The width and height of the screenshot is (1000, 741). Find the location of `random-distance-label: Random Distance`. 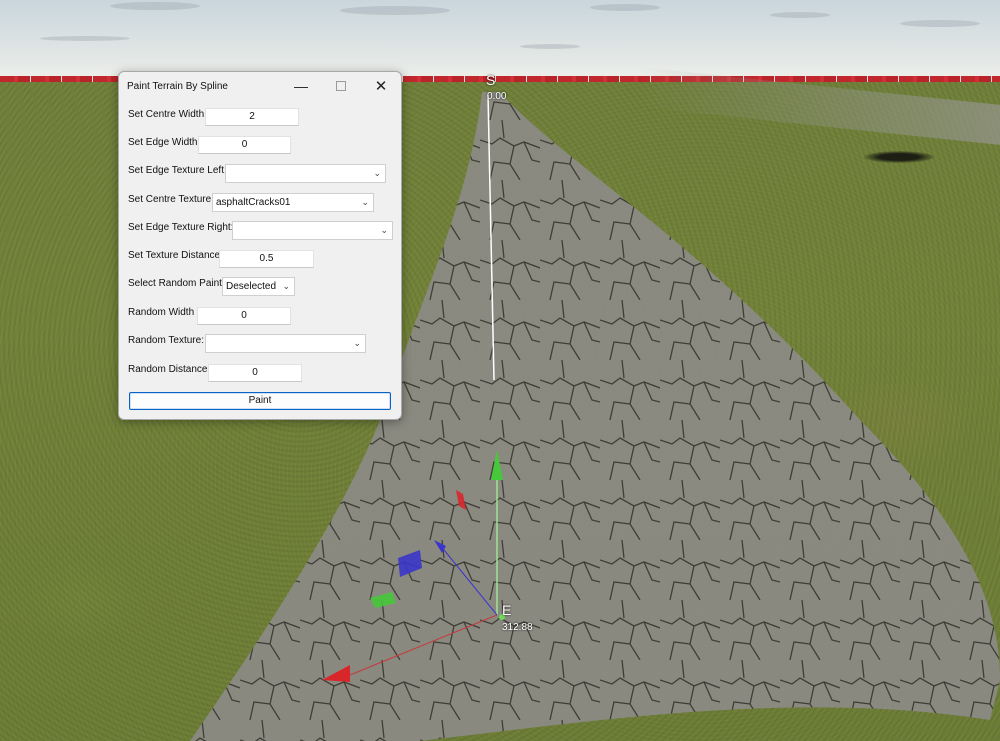

random-distance-label: Random Distance is located at coordinates (168, 369).